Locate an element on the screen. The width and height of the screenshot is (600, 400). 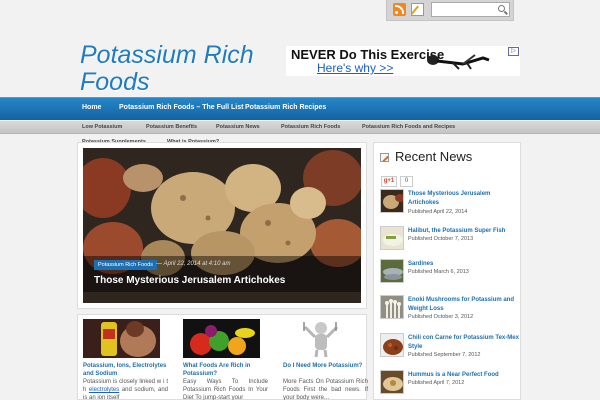
recent-post-date: Published October 7, 2013 is located at coordinates (441, 239).